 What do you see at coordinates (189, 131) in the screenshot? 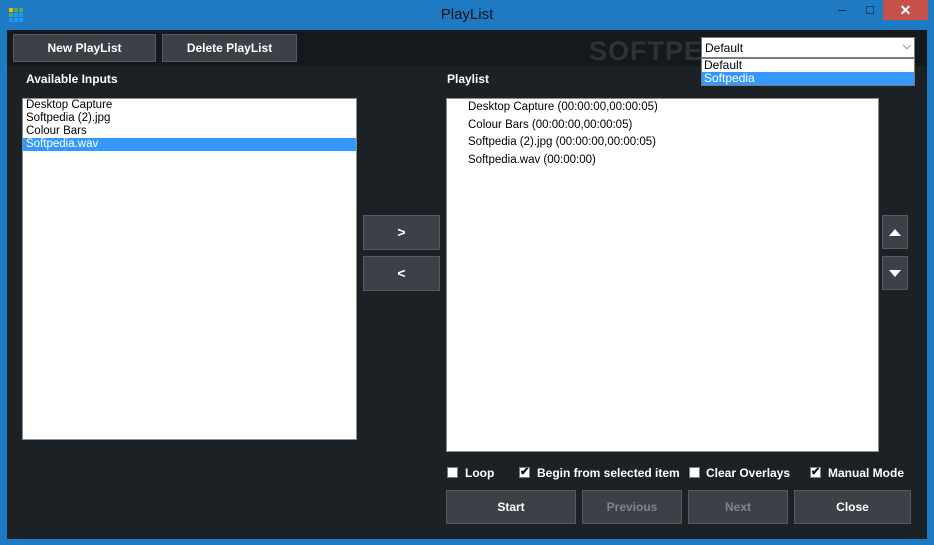
I see `list-item: Colour Bars` at bounding box center [189, 131].